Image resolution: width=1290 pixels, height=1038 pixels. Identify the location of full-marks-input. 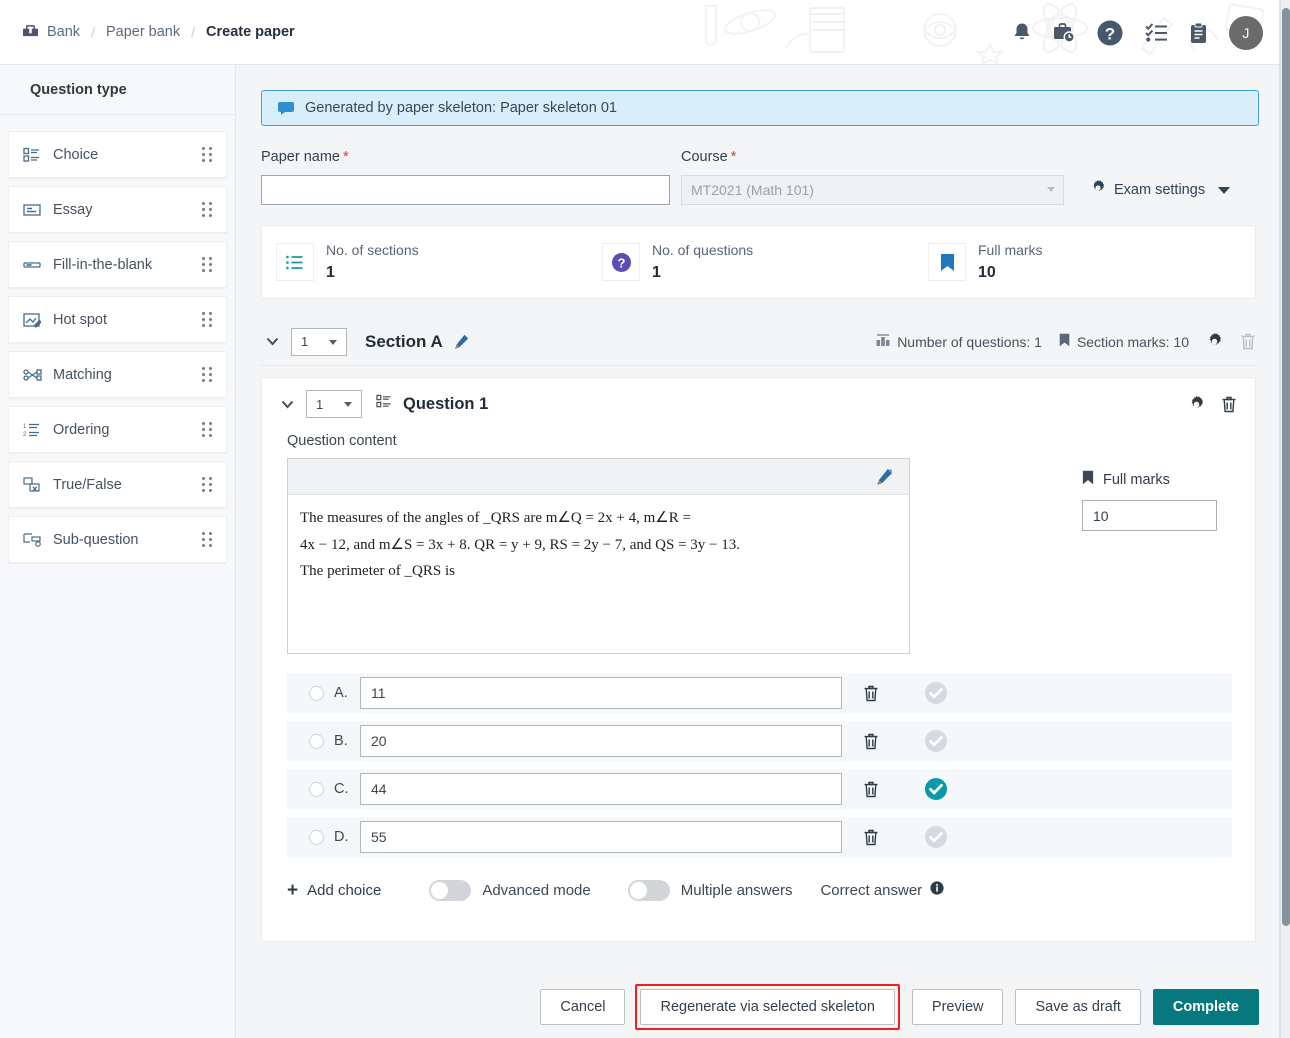
(1149, 515).